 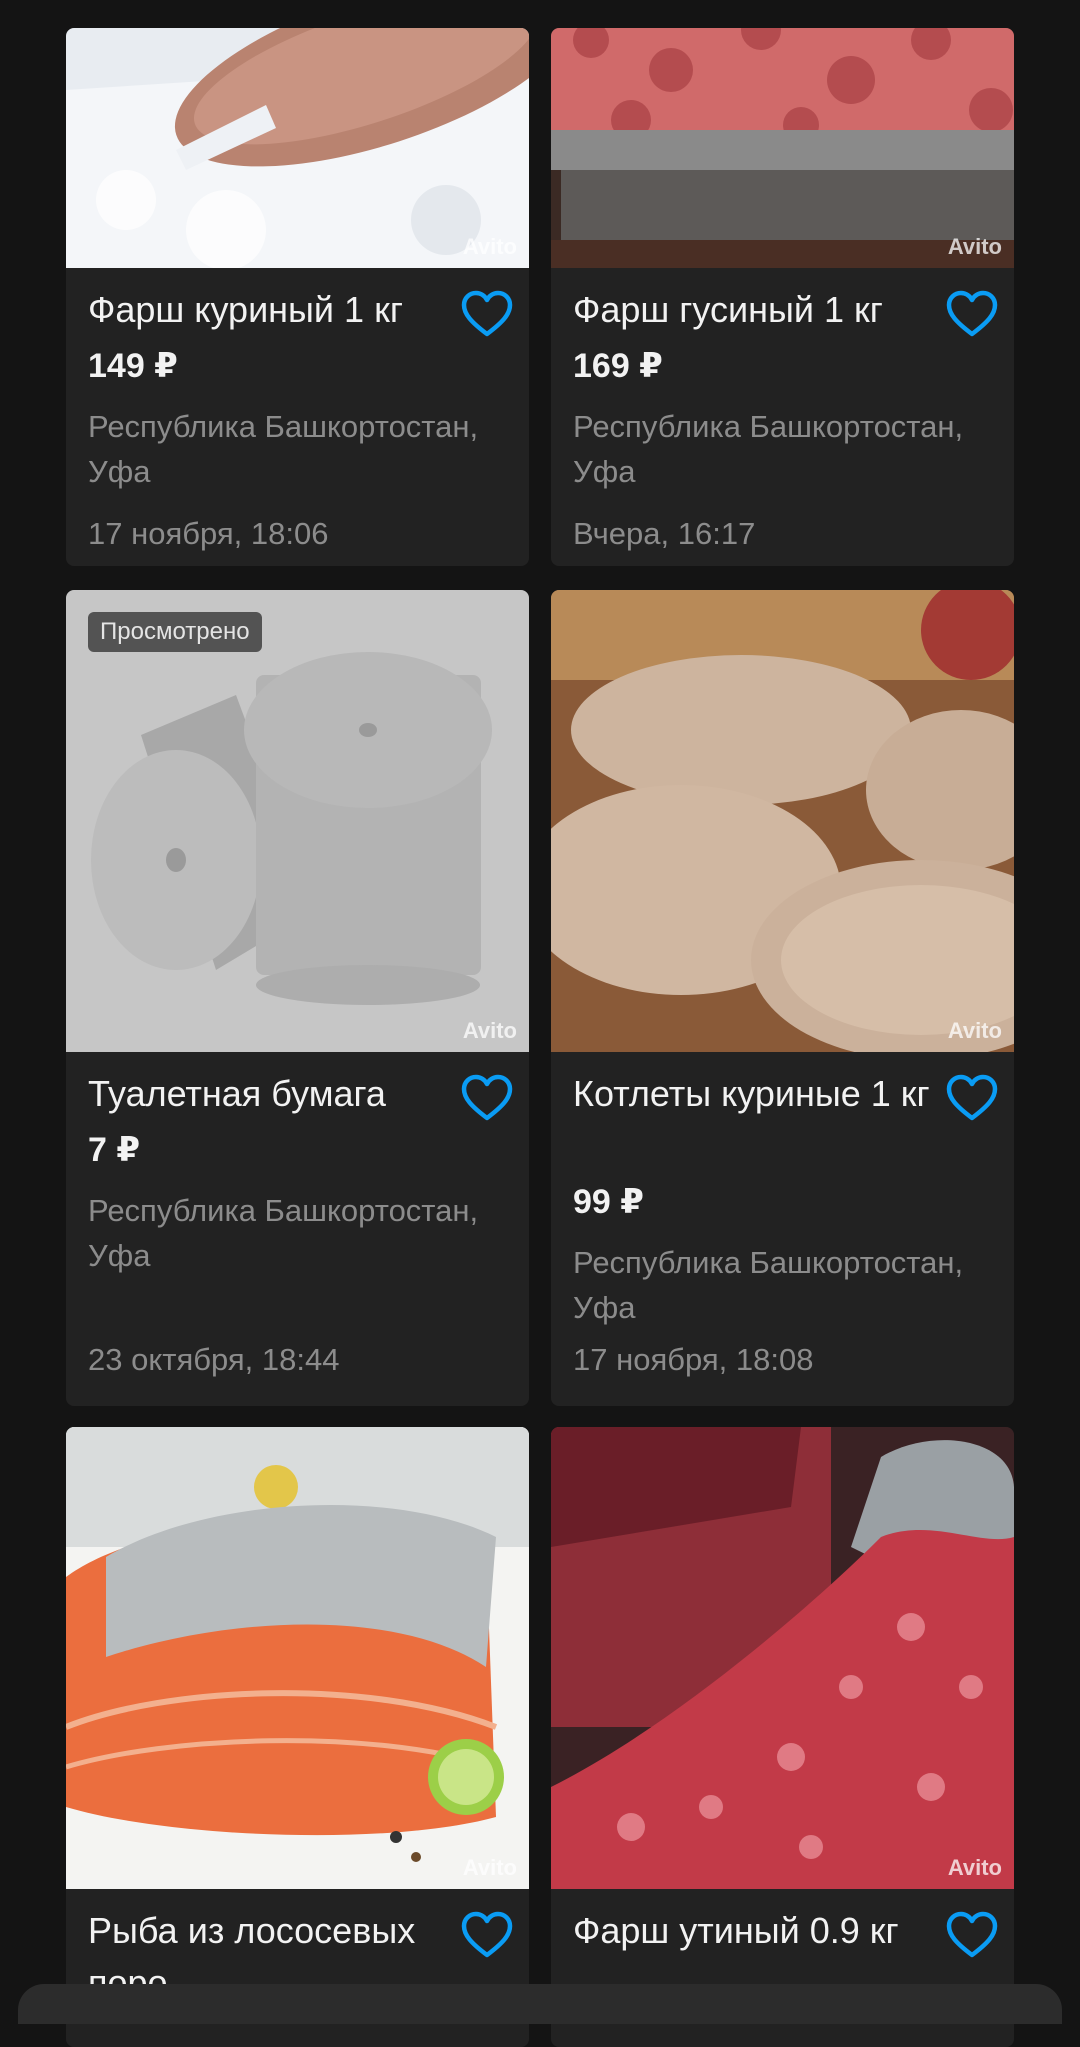 What do you see at coordinates (753, 1931) in the screenshot?
I see `listing-title: Фарш утиный 0.9 кг` at bounding box center [753, 1931].